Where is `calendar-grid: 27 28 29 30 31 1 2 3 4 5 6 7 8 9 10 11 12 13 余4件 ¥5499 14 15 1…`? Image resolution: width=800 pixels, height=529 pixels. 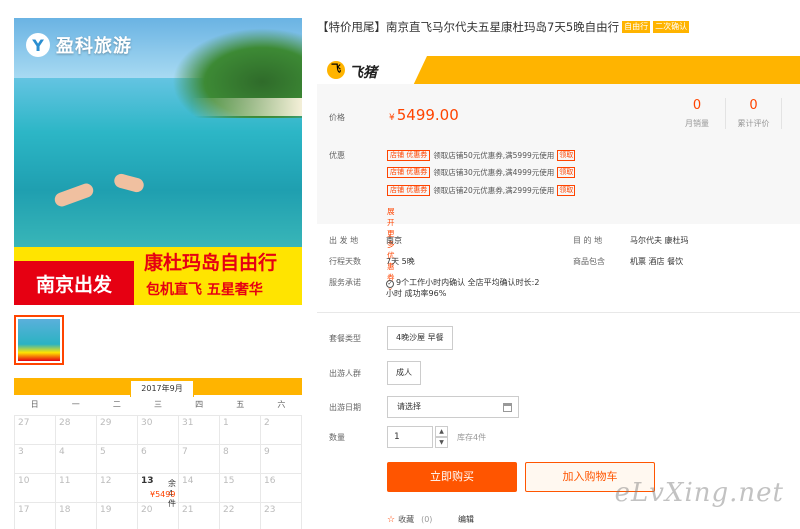 calendar-grid: 27 28 29 30 31 1 2 3 4 5 6 7 8 9 10 11 12 13 余4件 ¥5499 14 15 1… is located at coordinates (158, 472).